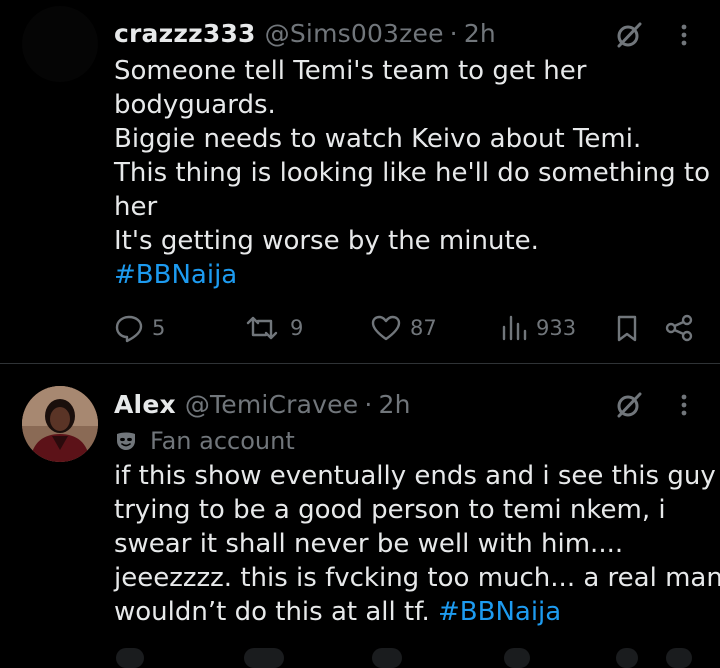 The height and width of the screenshot is (668, 720). I want to click on action-bar: 5 9 87 933, so click(407, 328).